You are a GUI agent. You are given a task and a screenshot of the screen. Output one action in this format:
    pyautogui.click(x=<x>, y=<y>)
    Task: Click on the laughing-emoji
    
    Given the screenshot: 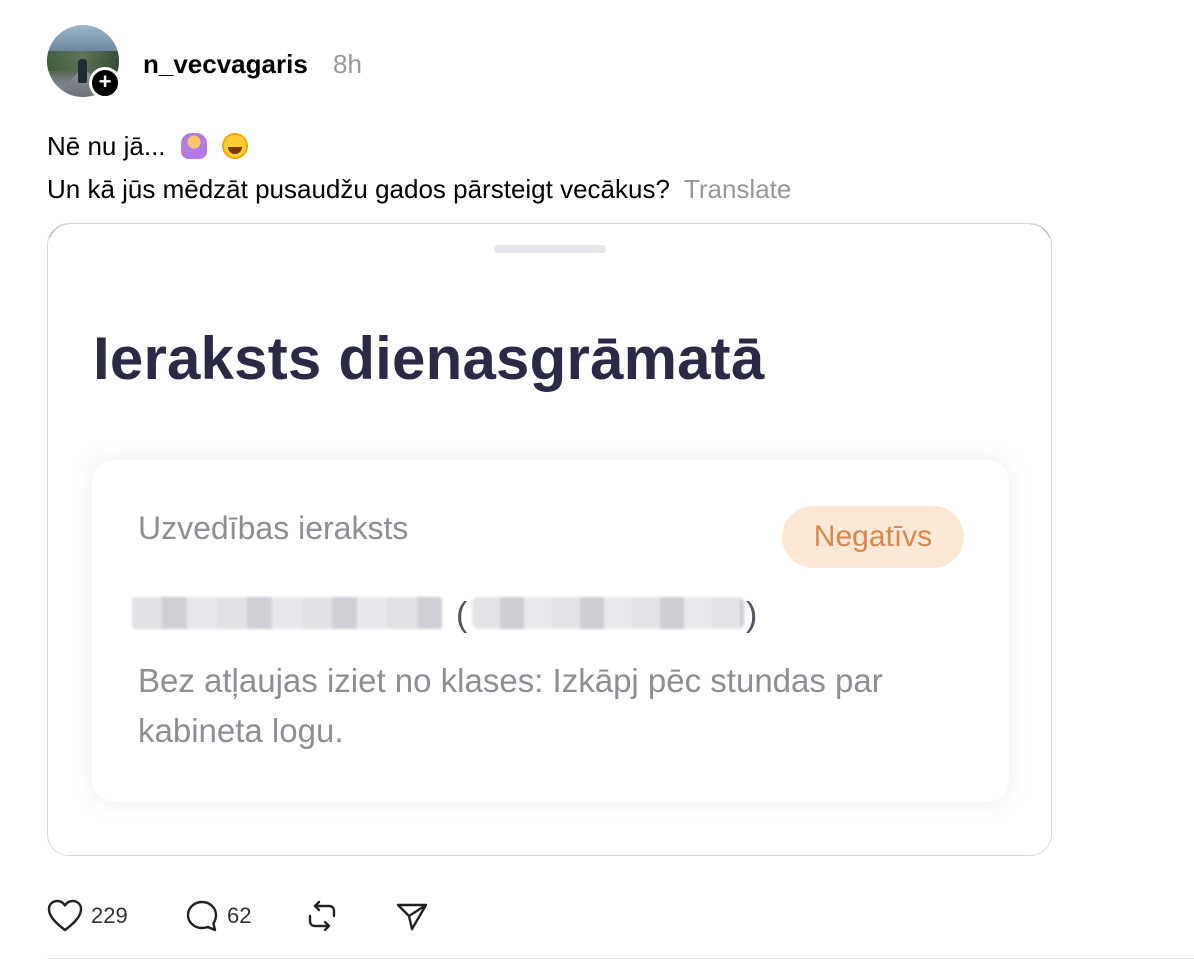 What is the action you would take?
    pyautogui.click(x=234, y=146)
    